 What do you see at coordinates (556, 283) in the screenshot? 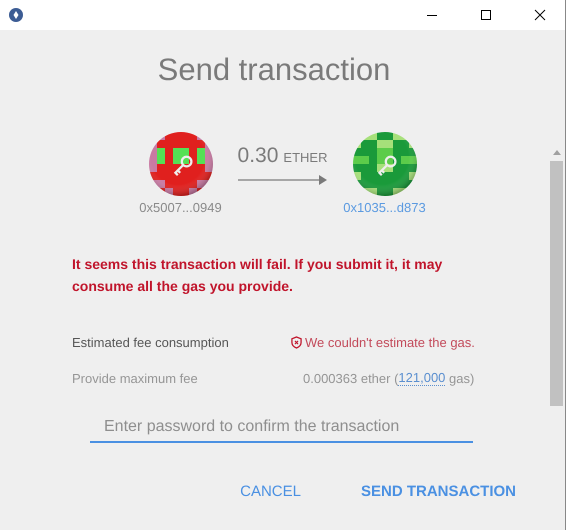
I see `scroll-thumb` at bounding box center [556, 283].